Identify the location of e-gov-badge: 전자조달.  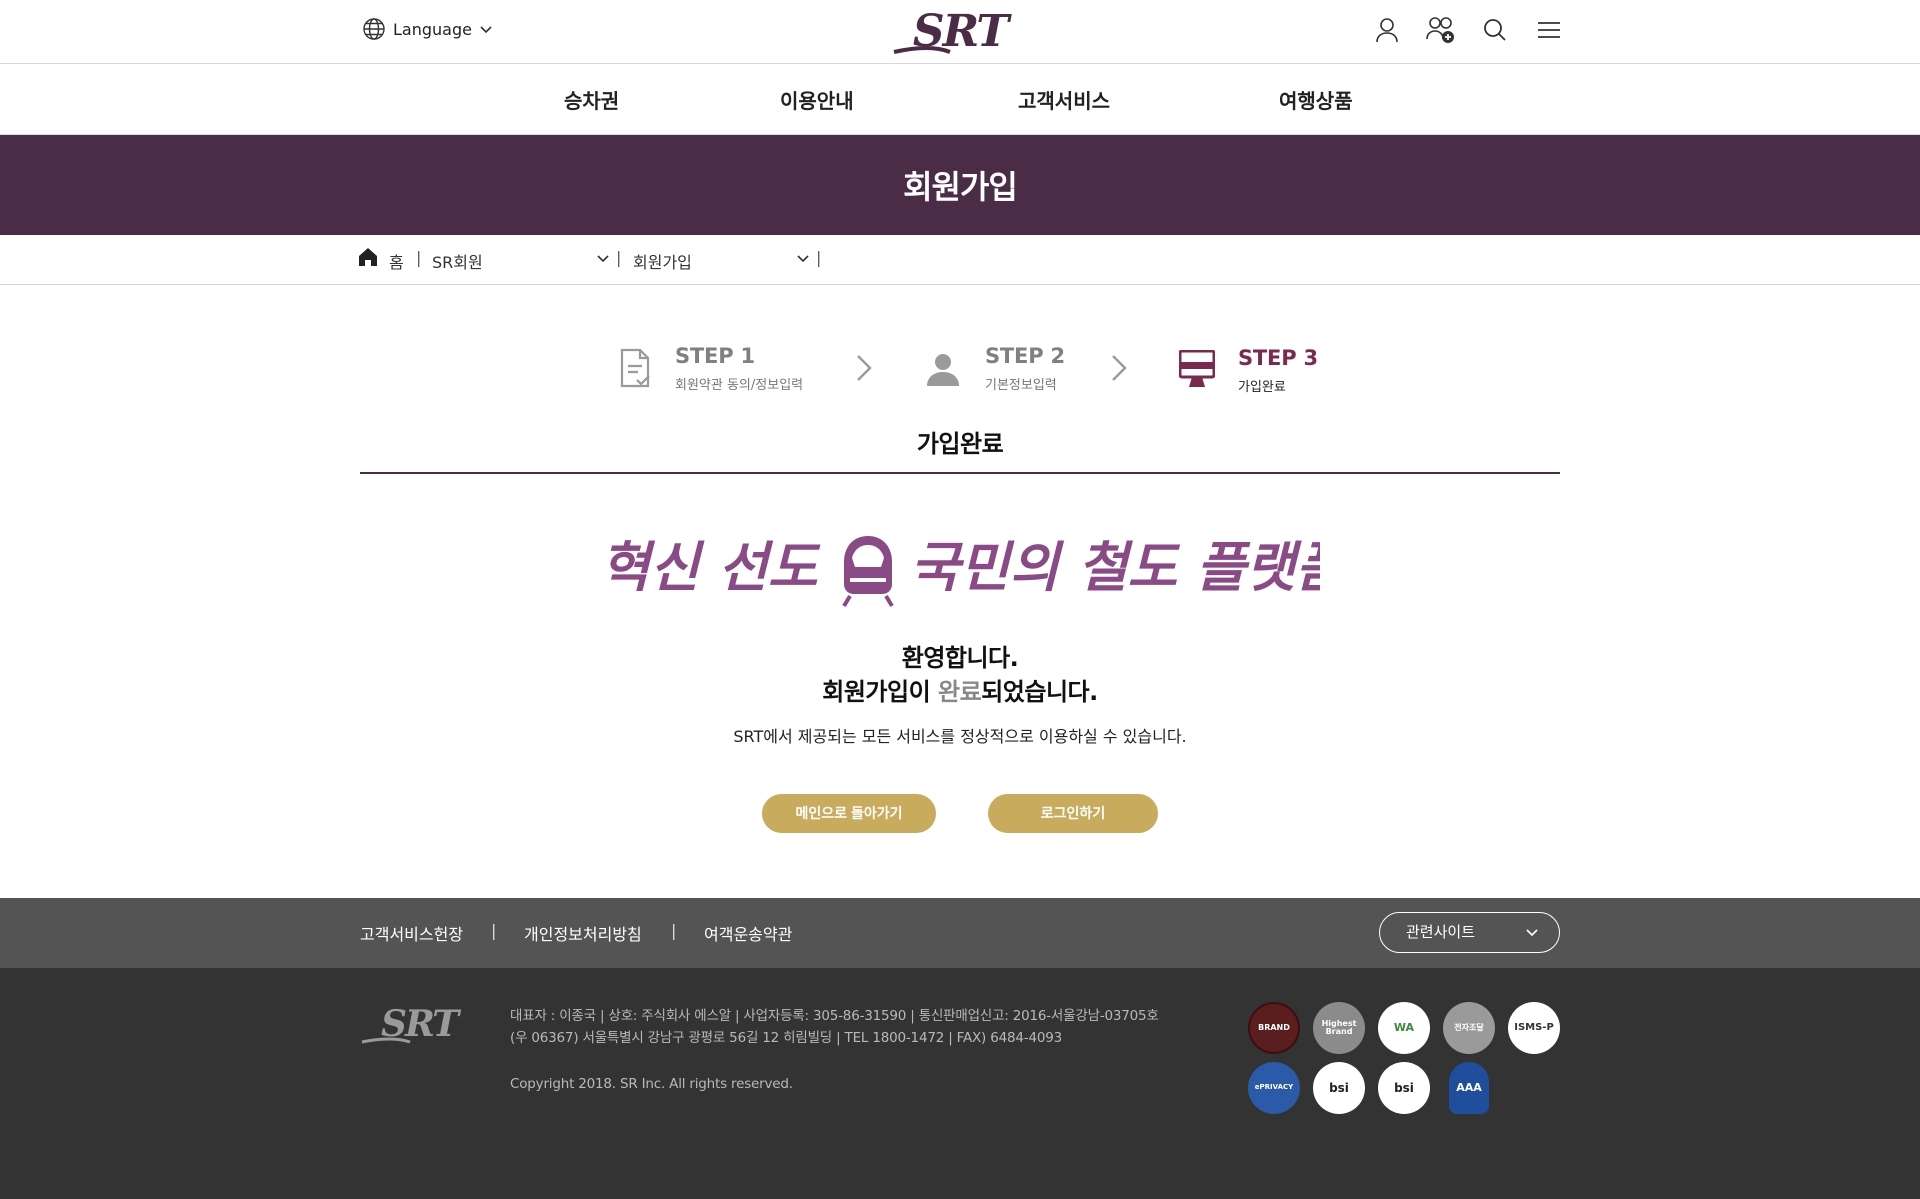
(1469, 1028).